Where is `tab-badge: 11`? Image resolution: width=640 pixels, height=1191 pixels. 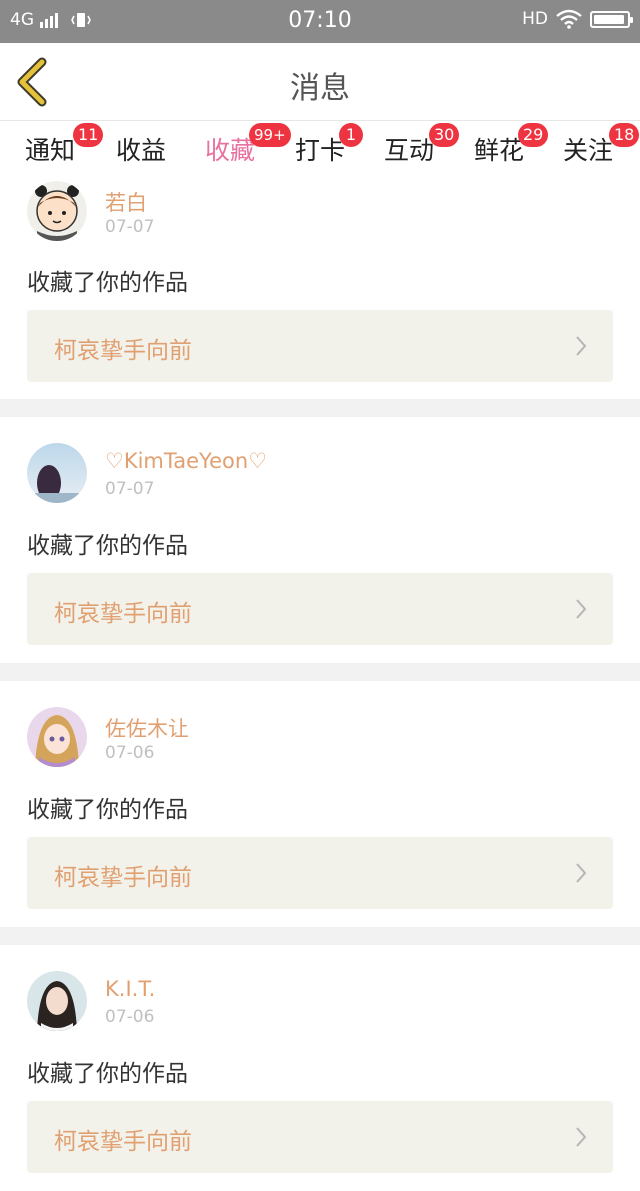
tab-badge: 11 is located at coordinates (88, 135).